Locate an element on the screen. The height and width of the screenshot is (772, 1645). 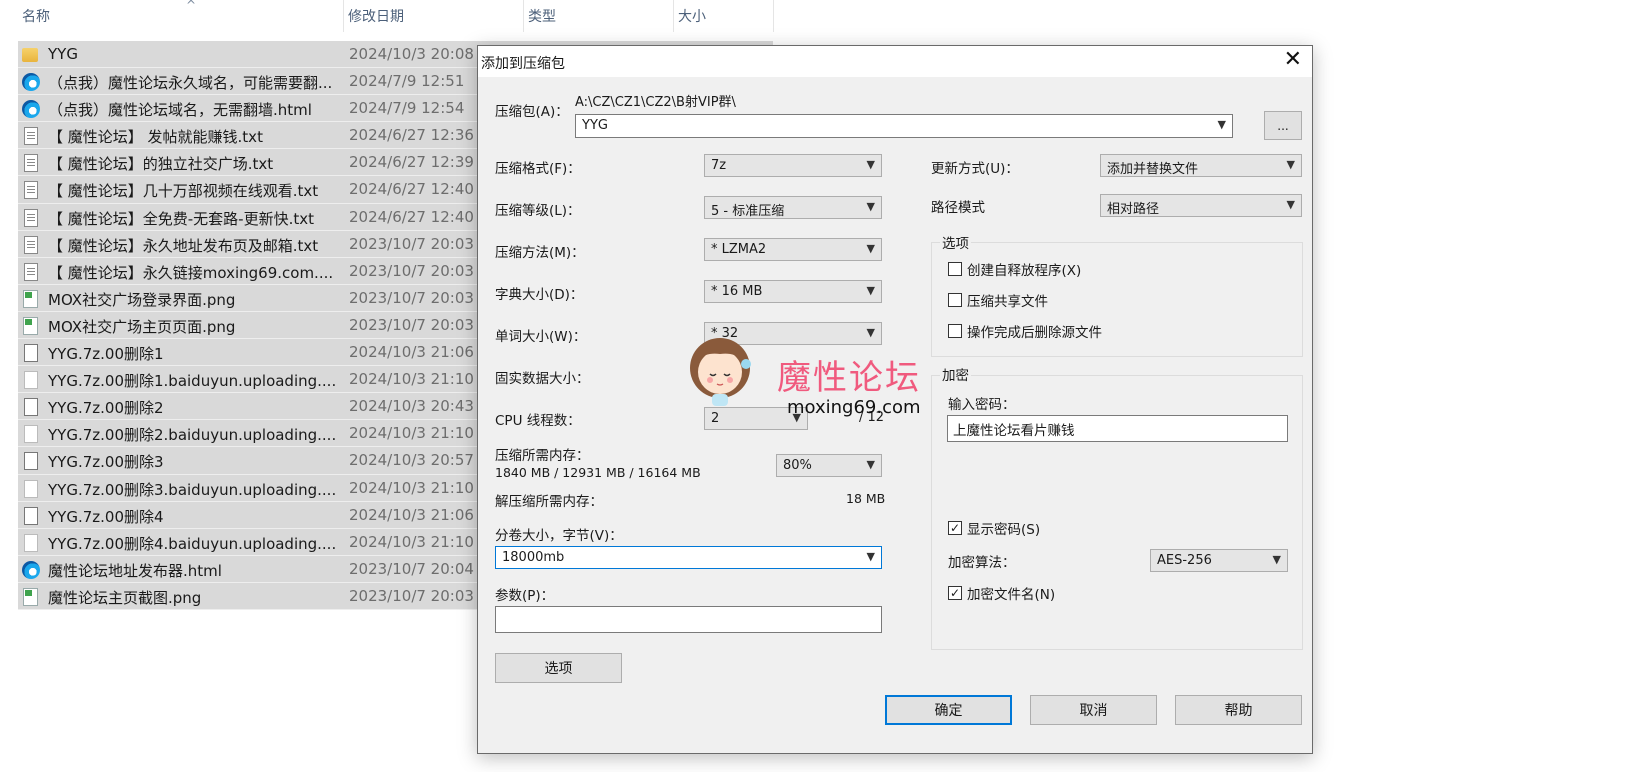
encrypt-names-label: 加密文件名(N) is located at coordinates (1011, 595).